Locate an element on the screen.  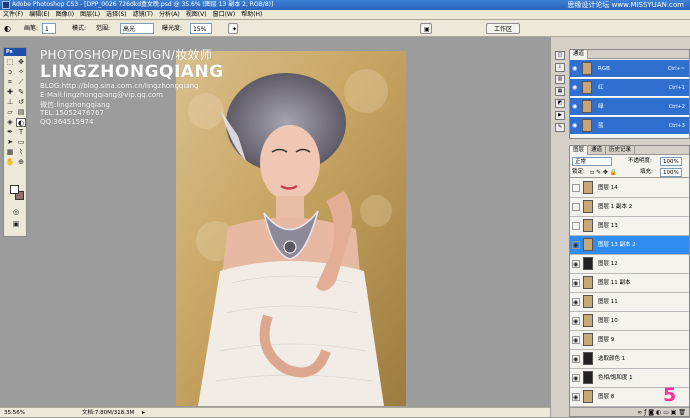
layer-row: ◉ 选取颜色 1 is located at coordinates (629, 359).